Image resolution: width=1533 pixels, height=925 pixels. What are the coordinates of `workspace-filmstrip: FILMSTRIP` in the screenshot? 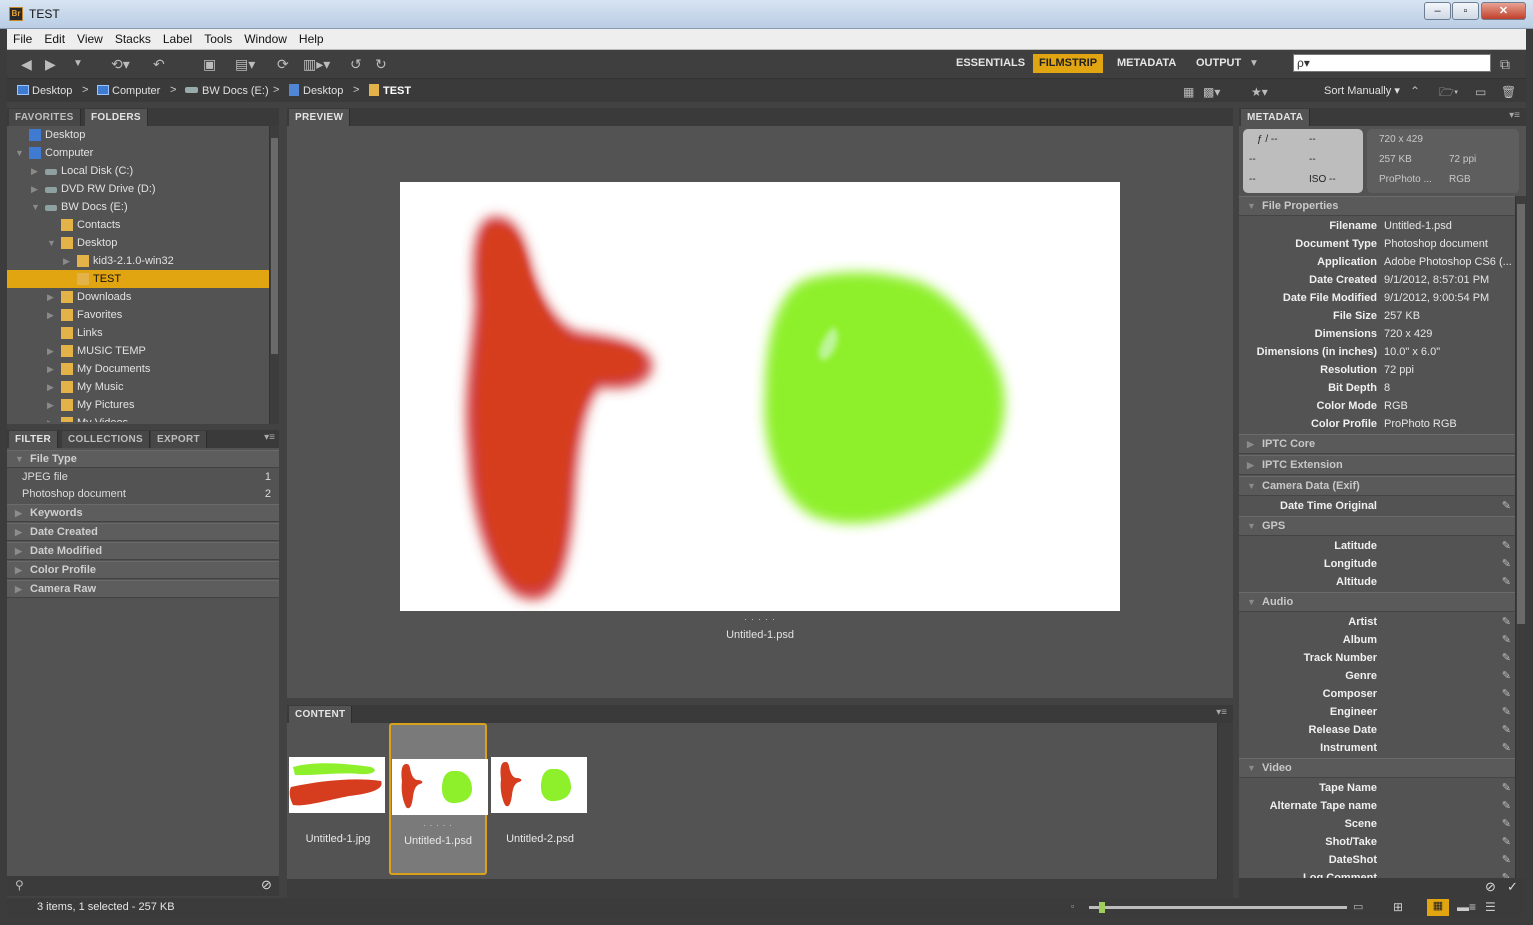 It's located at (1068, 63).